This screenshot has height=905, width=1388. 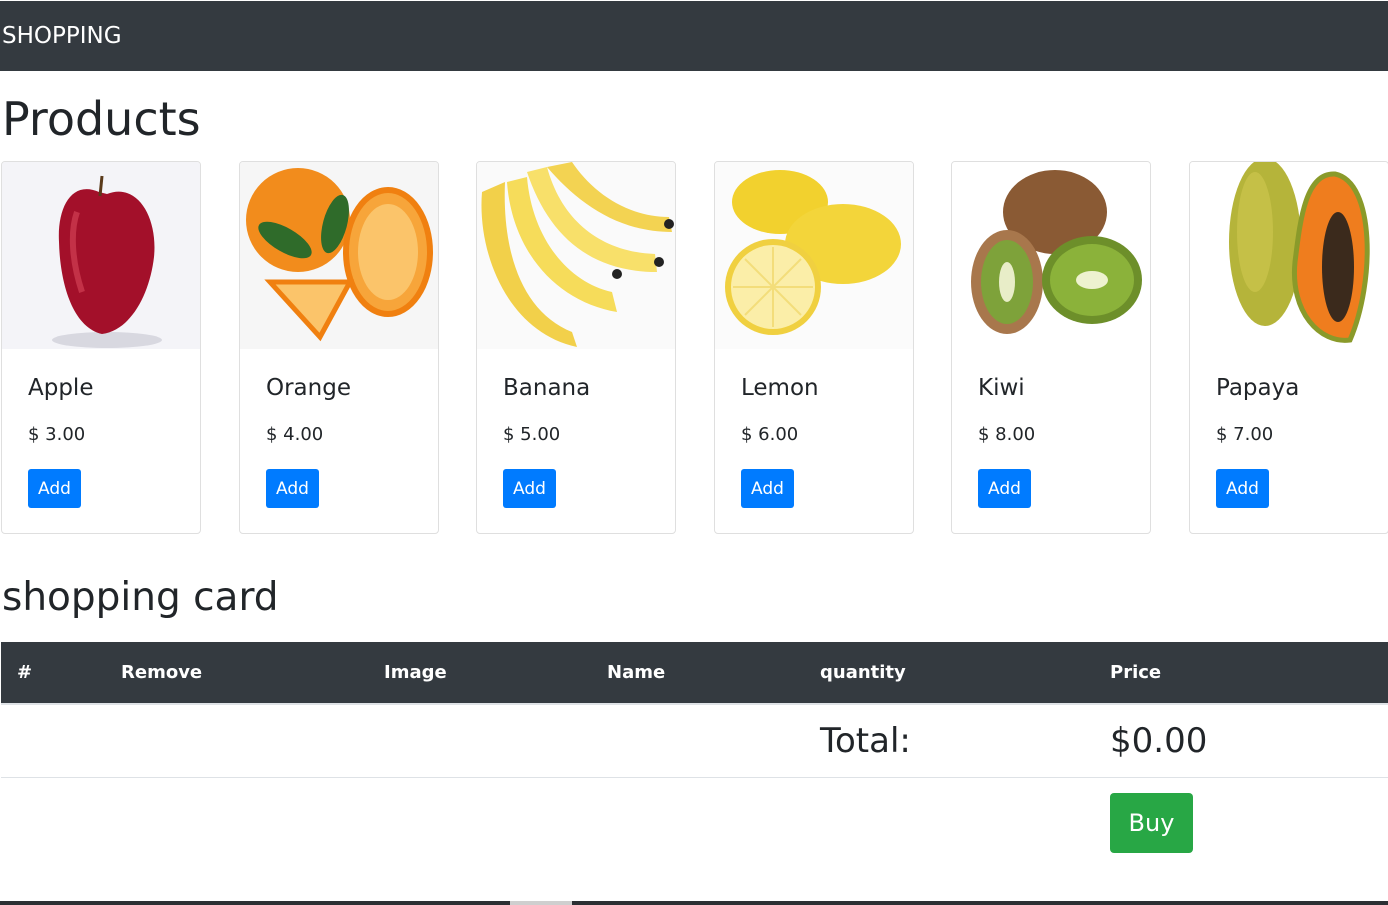 What do you see at coordinates (292, 488) in the screenshot?
I see `add-orange-button: Add` at bounding box center [292, 488].